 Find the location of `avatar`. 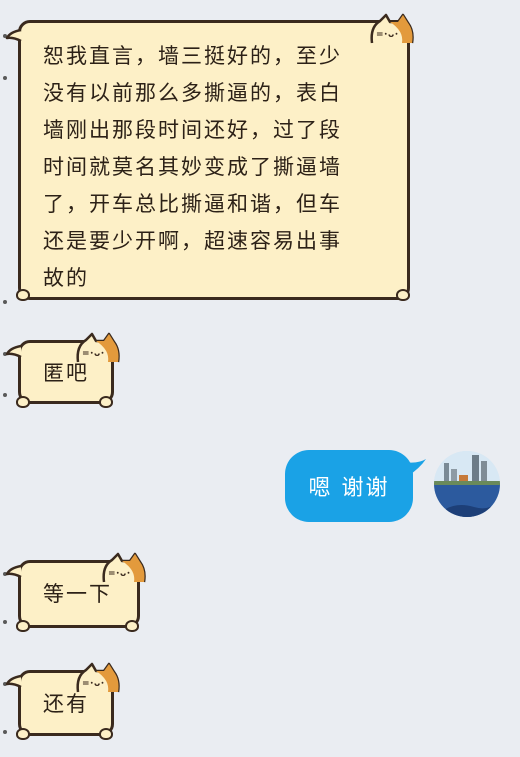

avatar is located at coordinates (467, 484).